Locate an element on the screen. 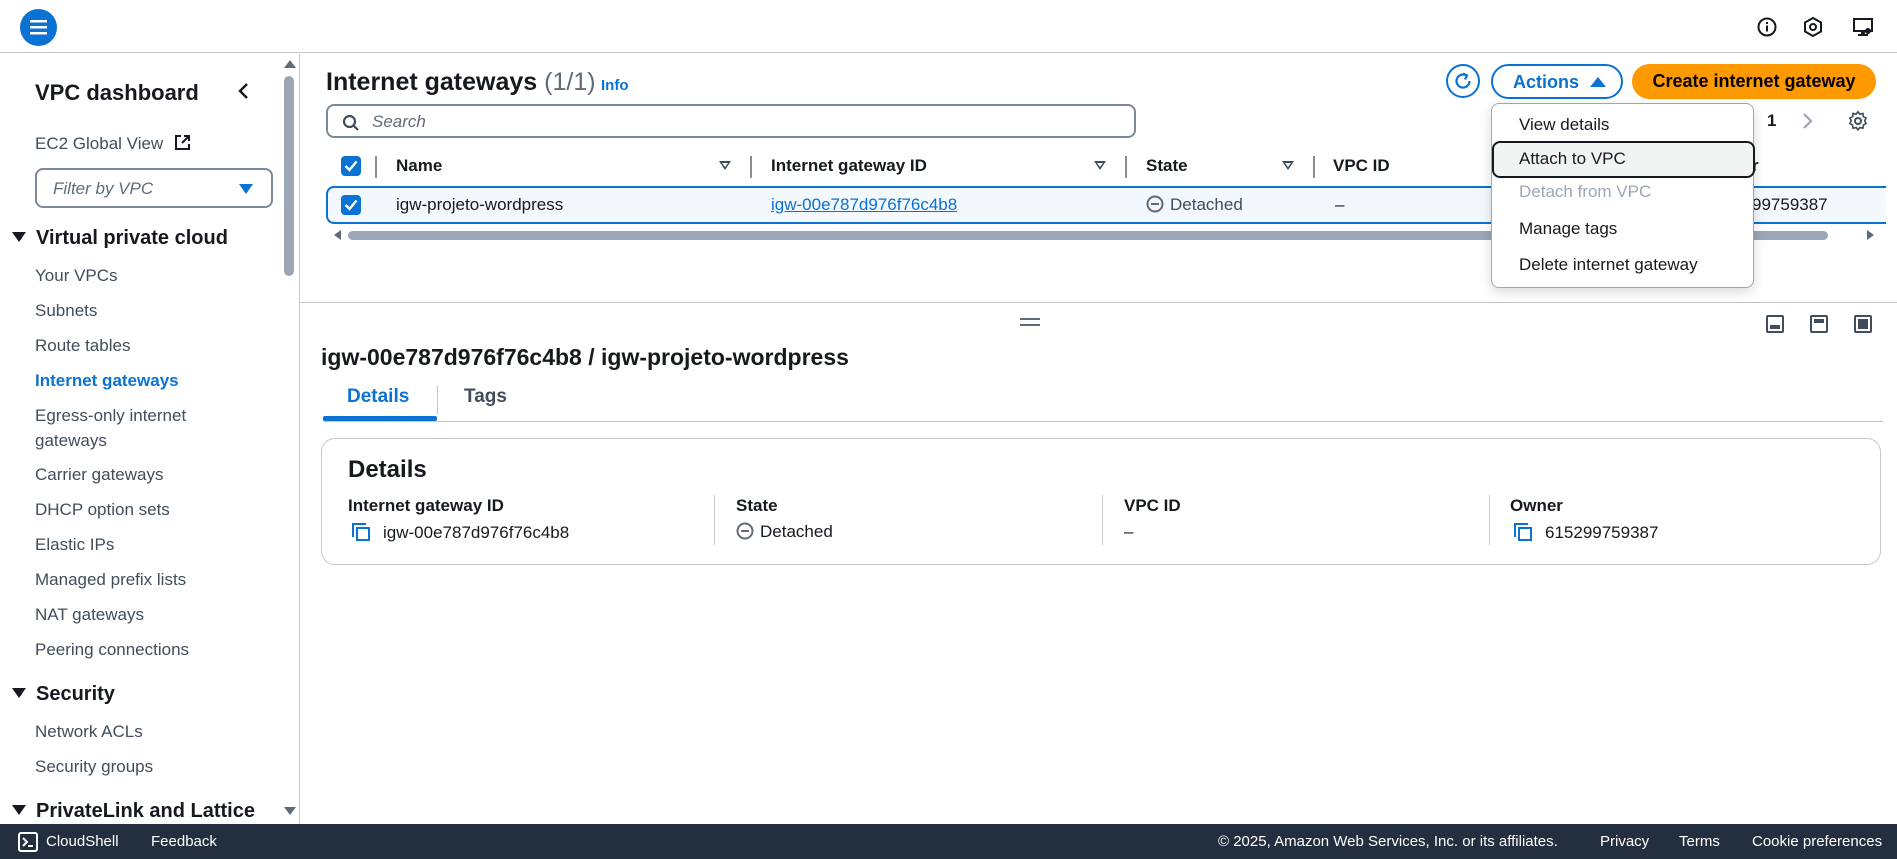 The height and width of the screenshot is (859, 1897). section-label: Security is located at coordinates (75, 694).